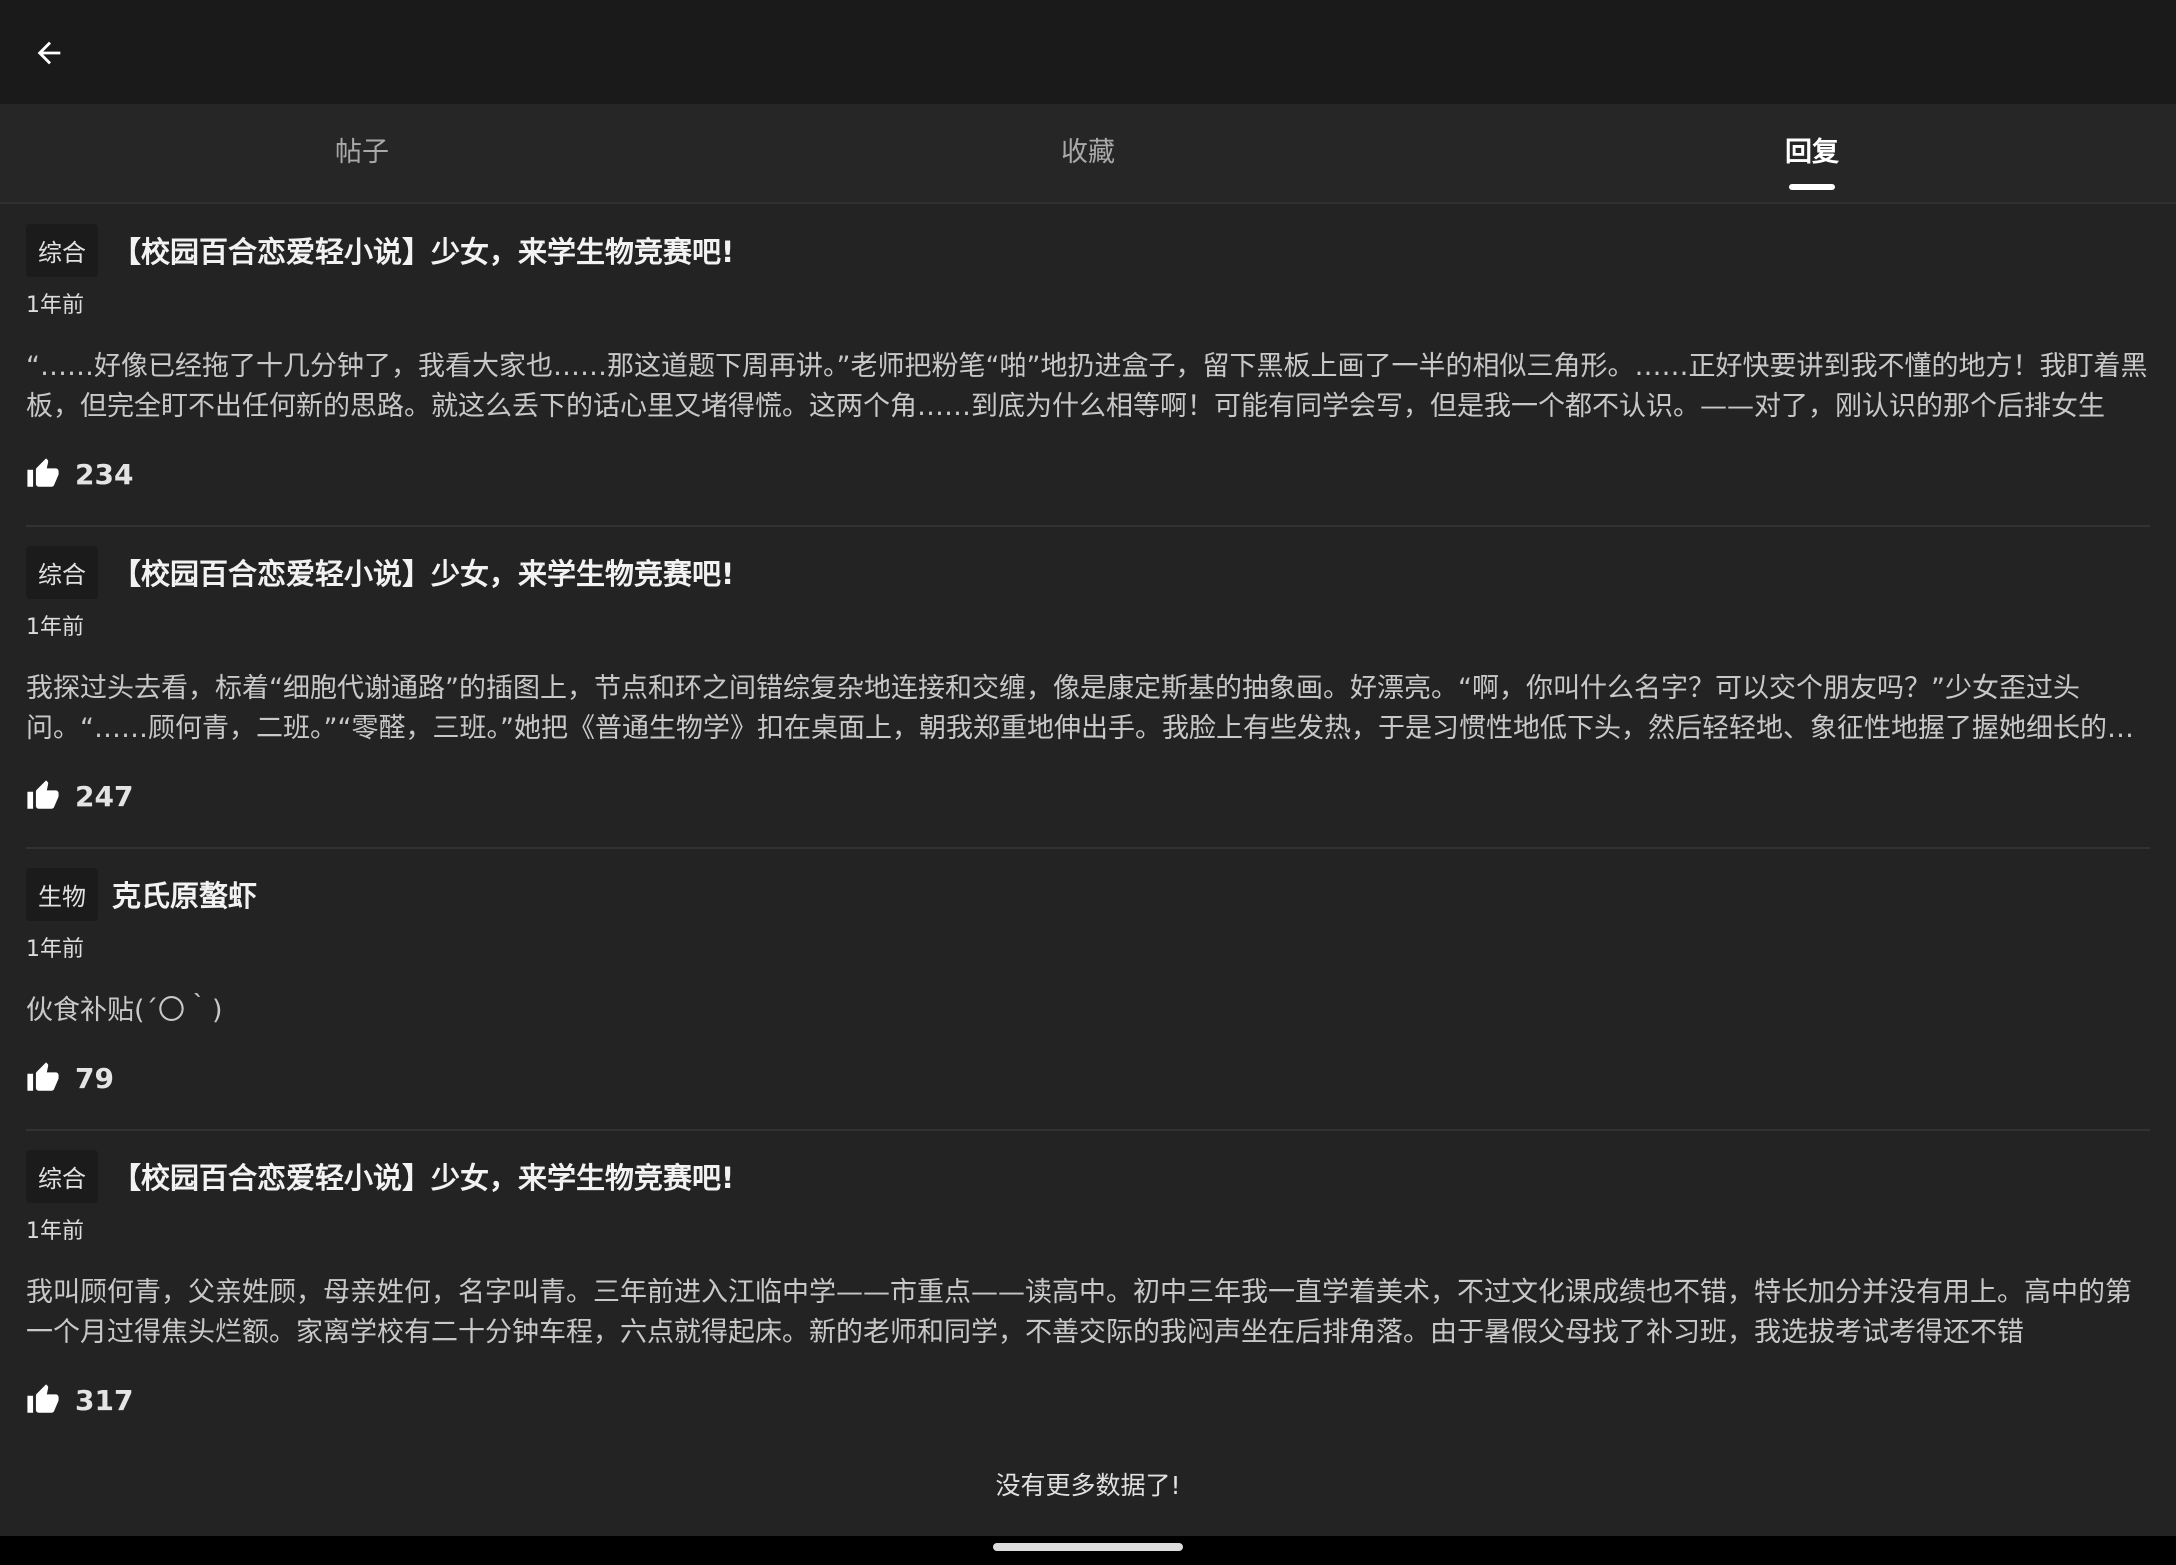  I want to click on item-header: 生物 克氏原螯虾, so click(141, 894).